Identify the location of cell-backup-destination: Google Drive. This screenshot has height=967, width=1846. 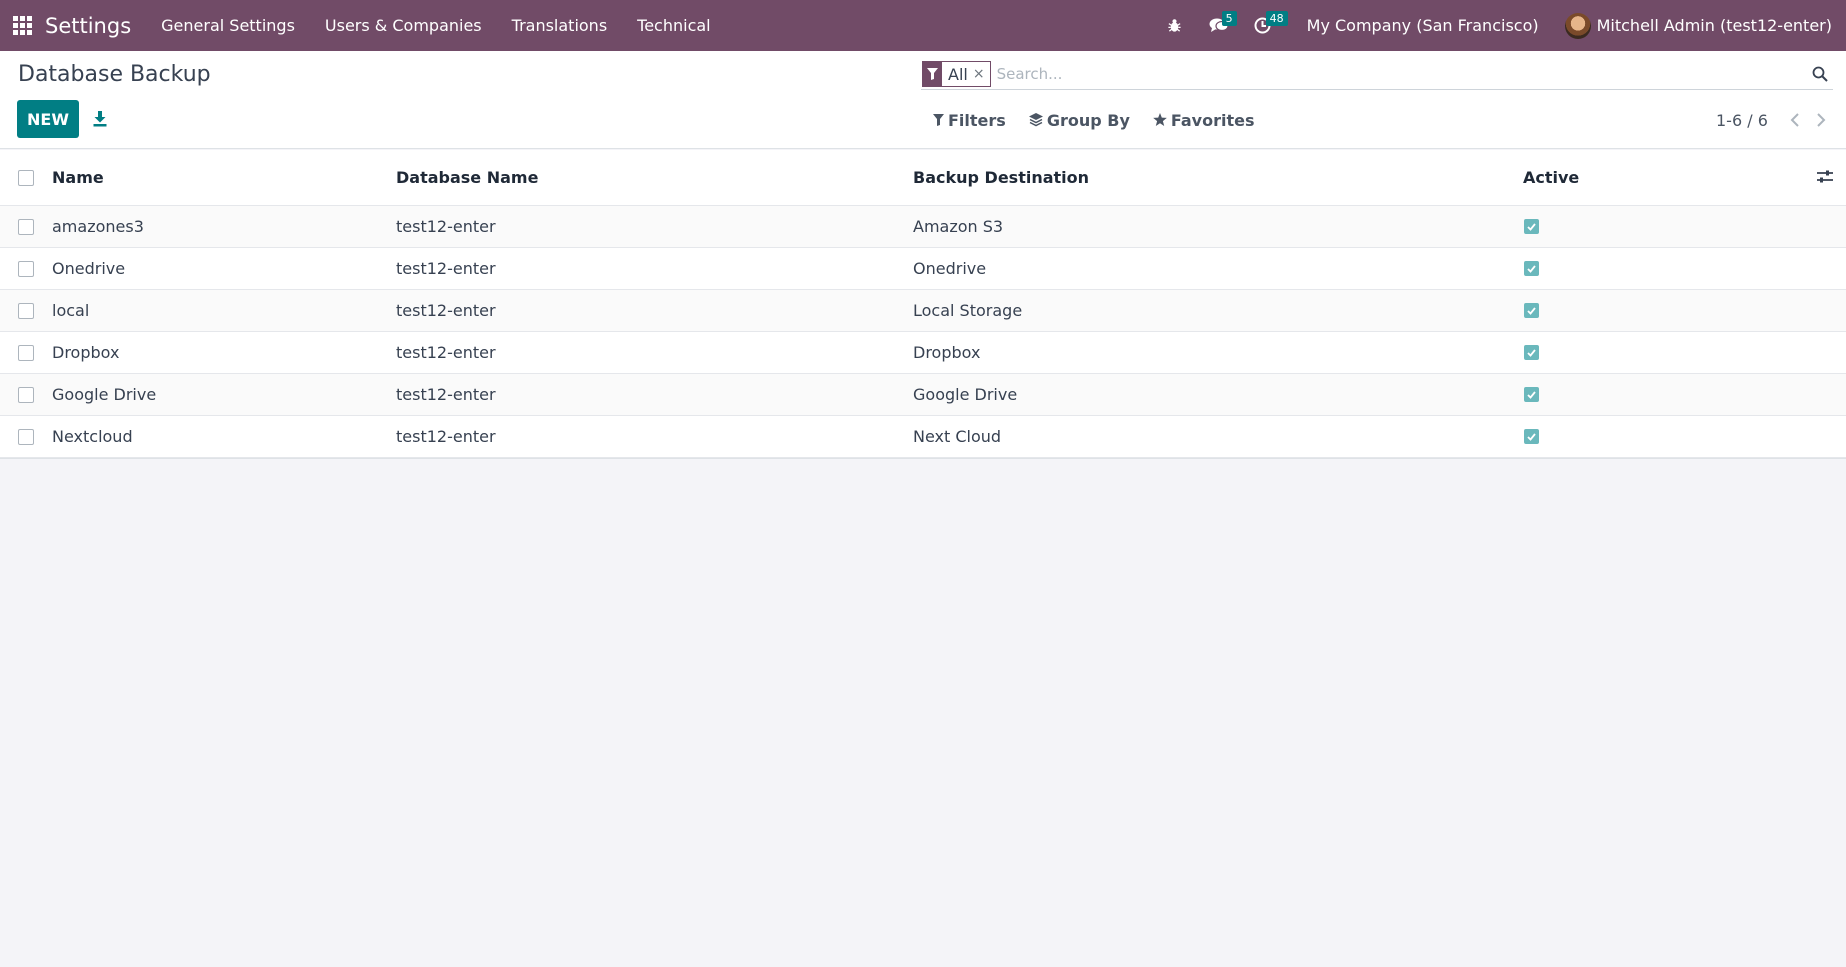
(965, 394).